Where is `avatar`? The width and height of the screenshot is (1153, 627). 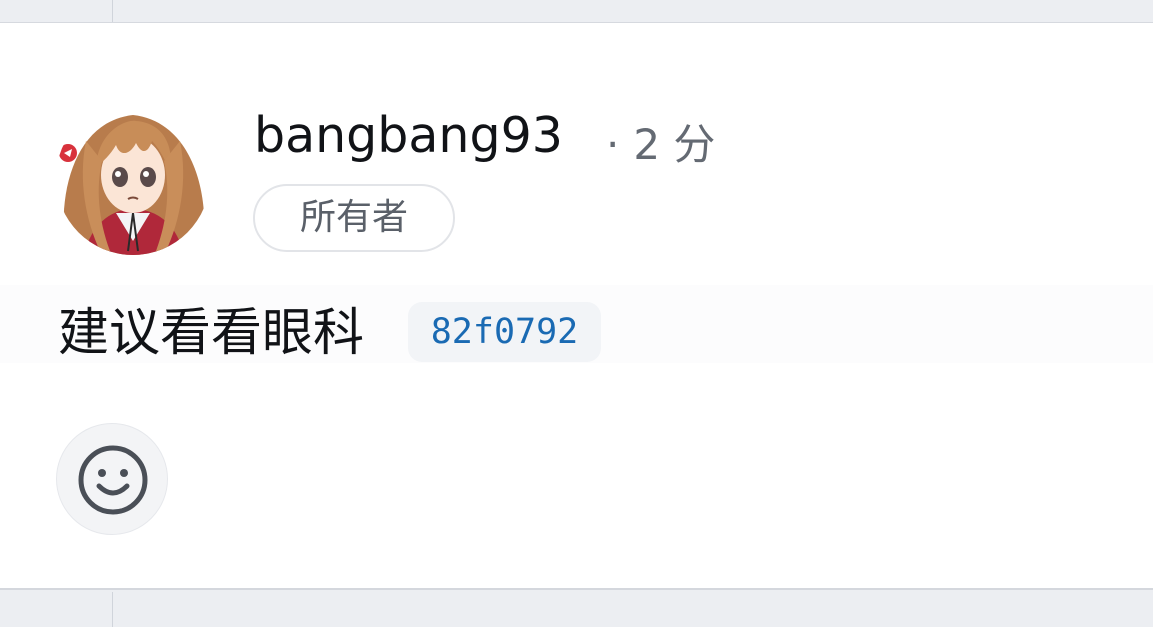
avatar is located at coordinates (133, 178).